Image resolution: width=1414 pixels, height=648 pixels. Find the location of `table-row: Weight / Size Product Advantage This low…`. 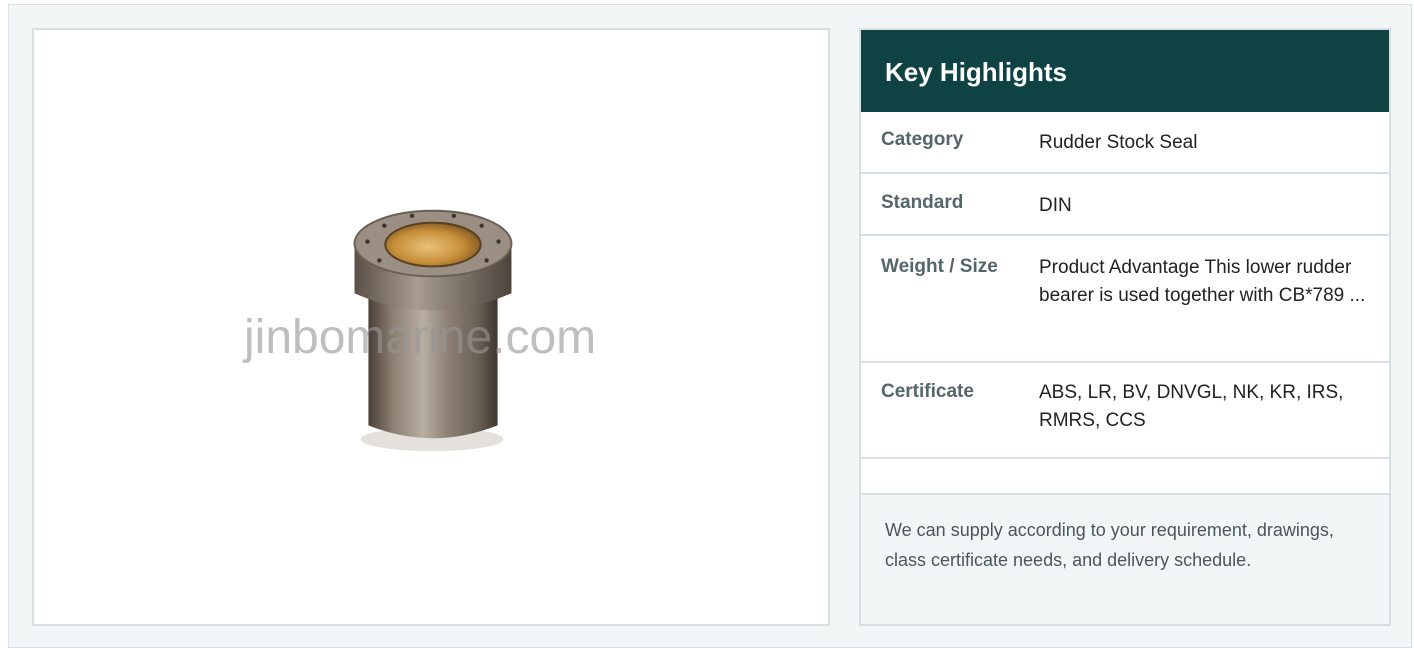

table-row: Weight / Size Product Advantage This low… is located at coordinates (1125, 299).